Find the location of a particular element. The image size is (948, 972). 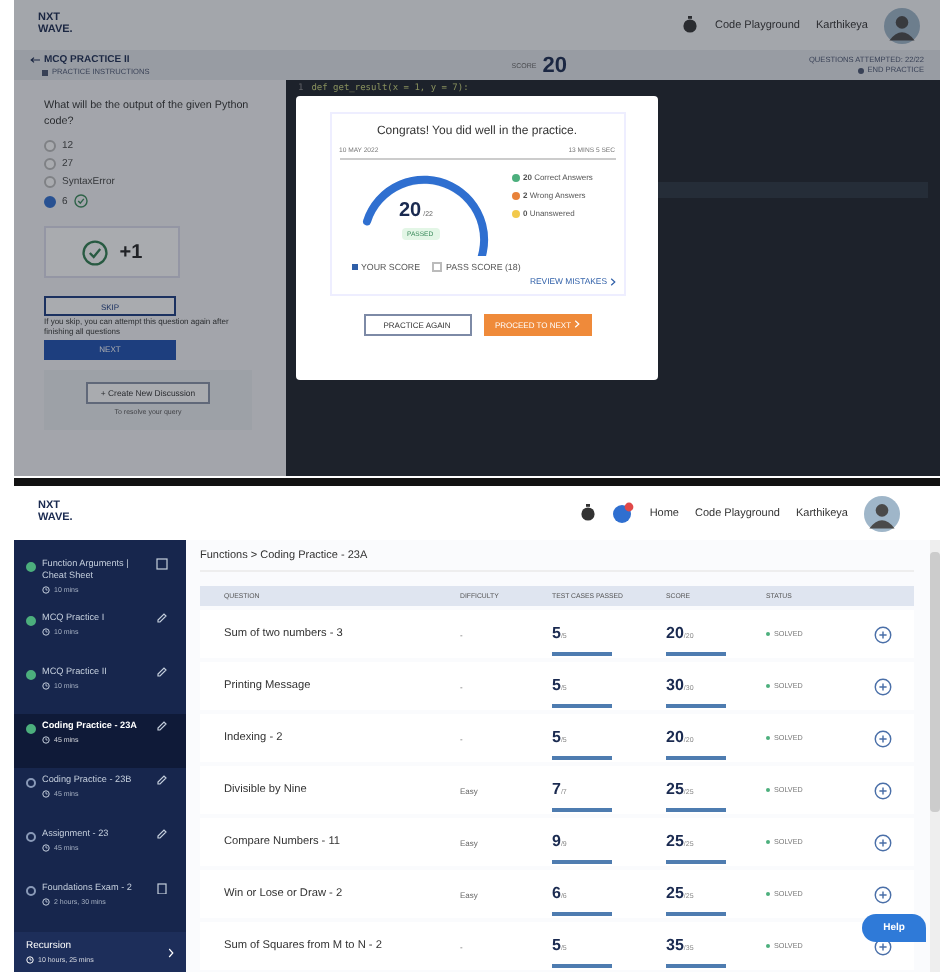

scrollbar is located at coordinates (935, 756).